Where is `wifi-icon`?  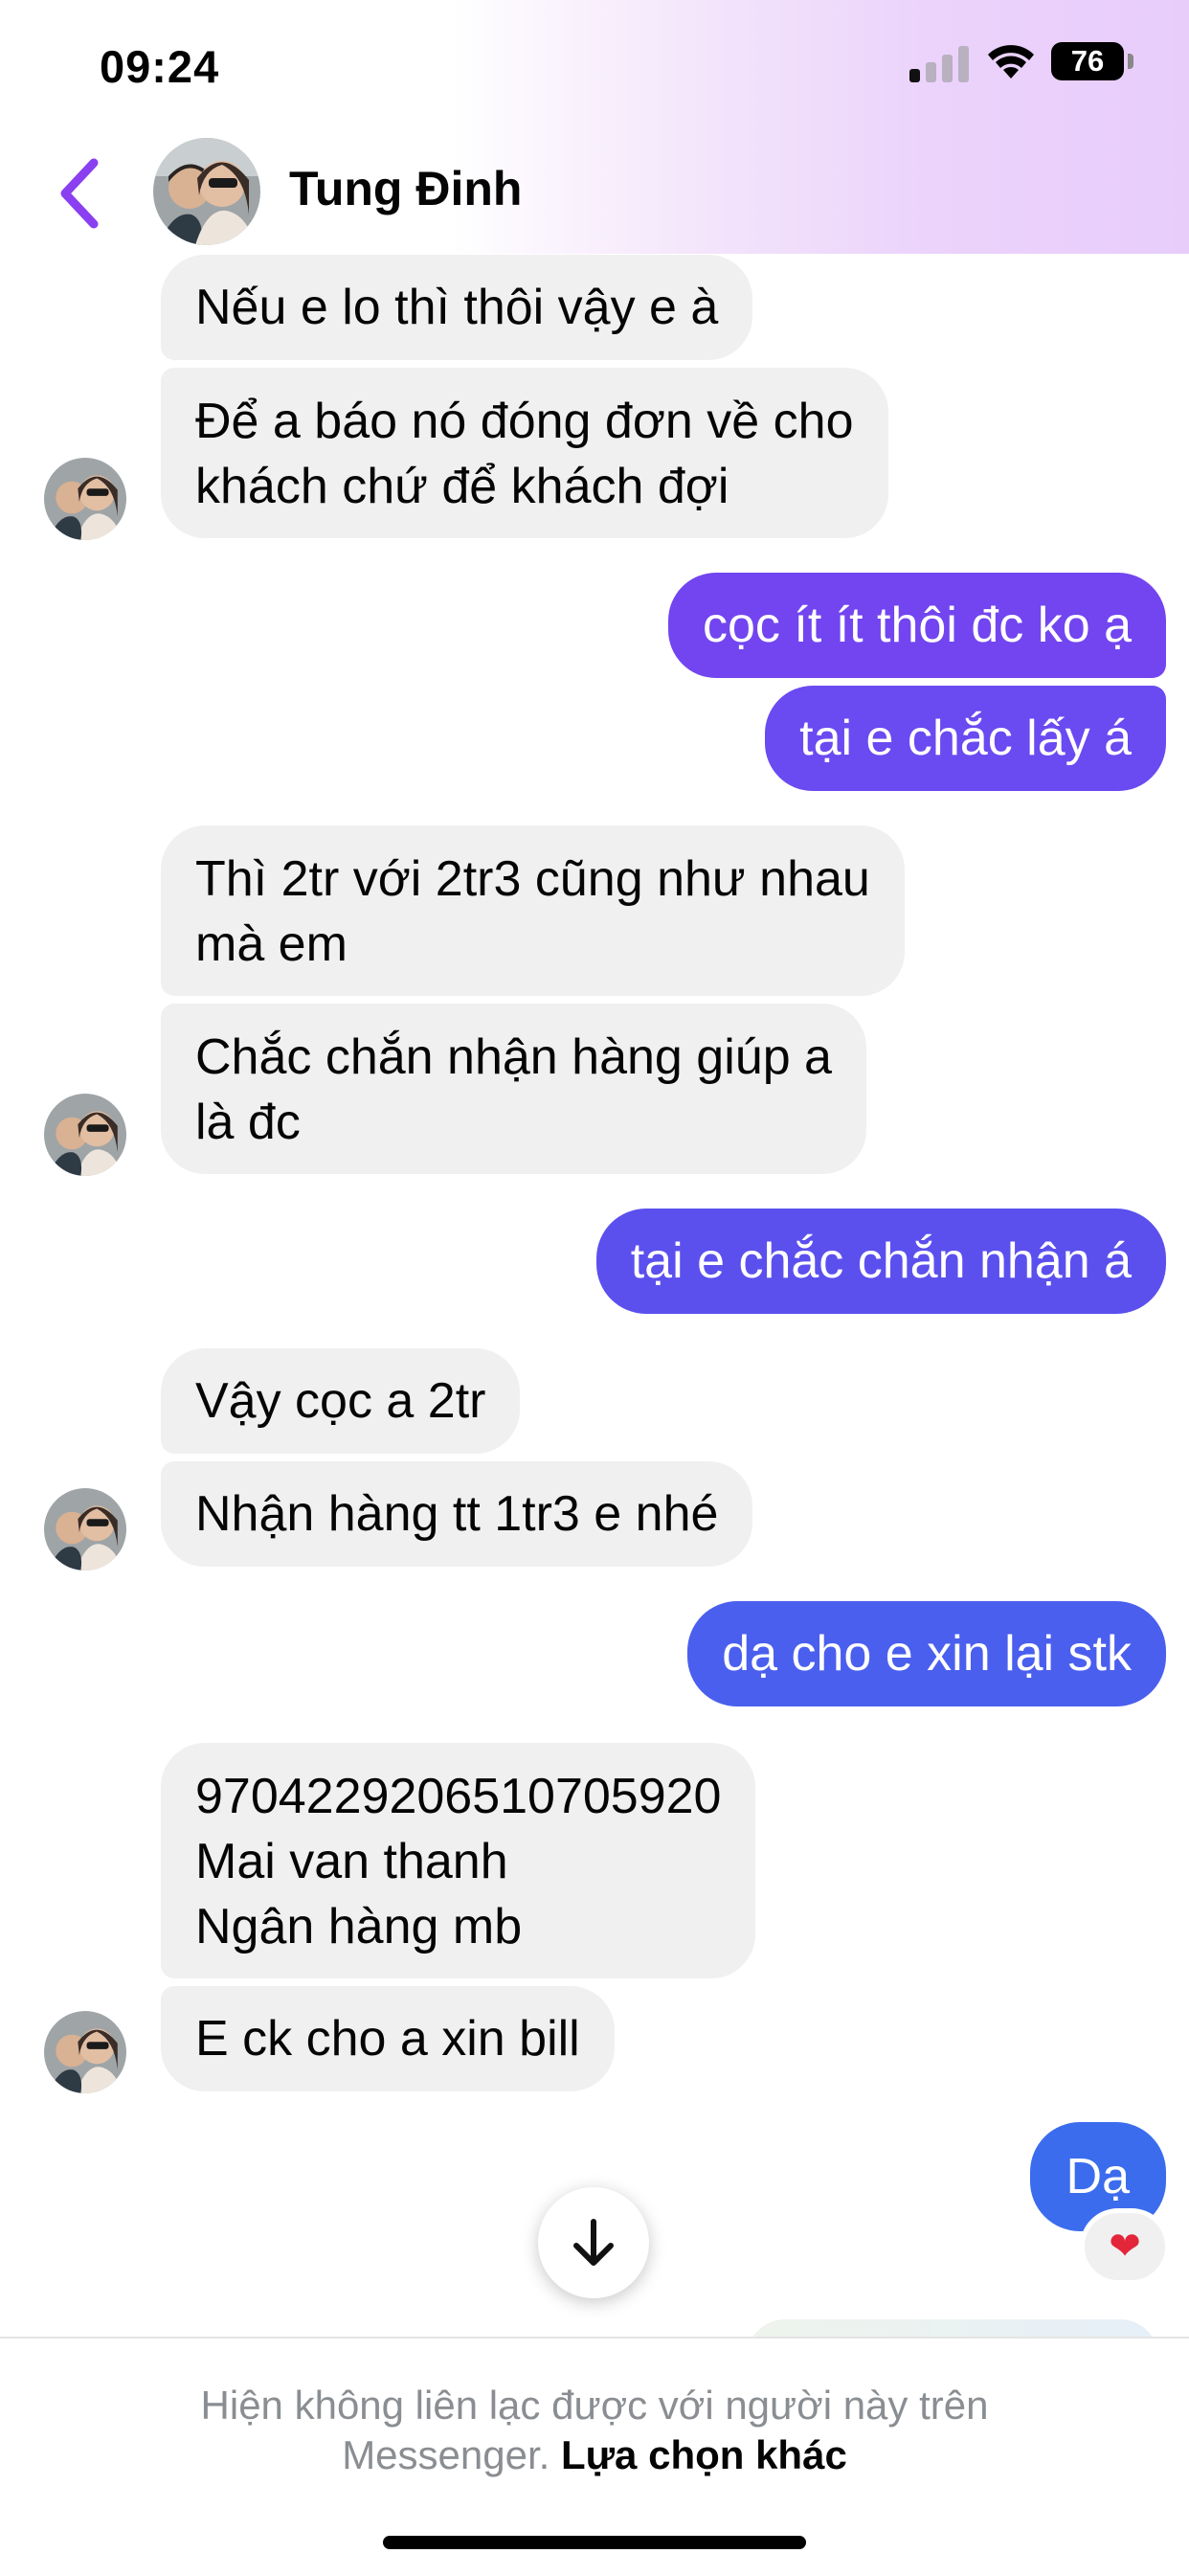 wifi-icon is located at coordinates (1011, 62).